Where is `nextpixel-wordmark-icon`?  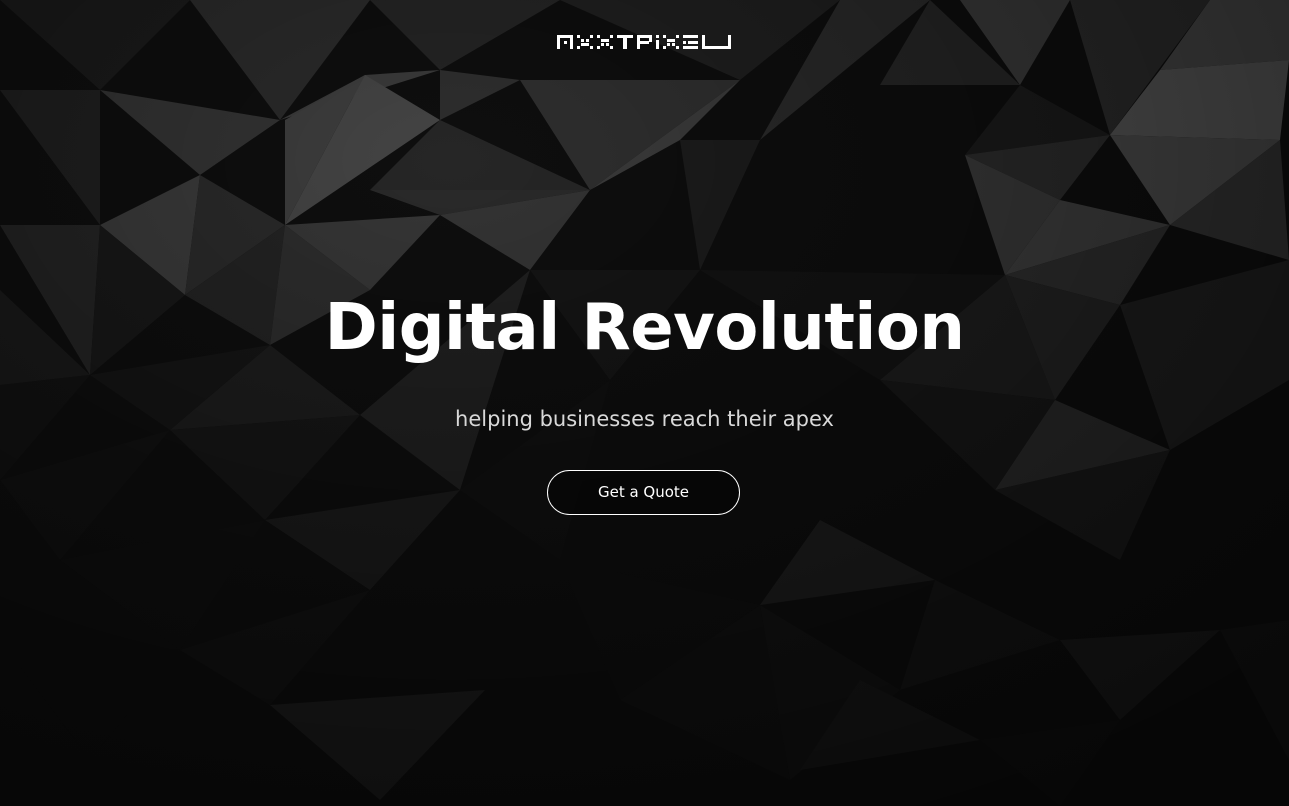
nextpixel-wordmark-icon is located at coordinates (644, 42).